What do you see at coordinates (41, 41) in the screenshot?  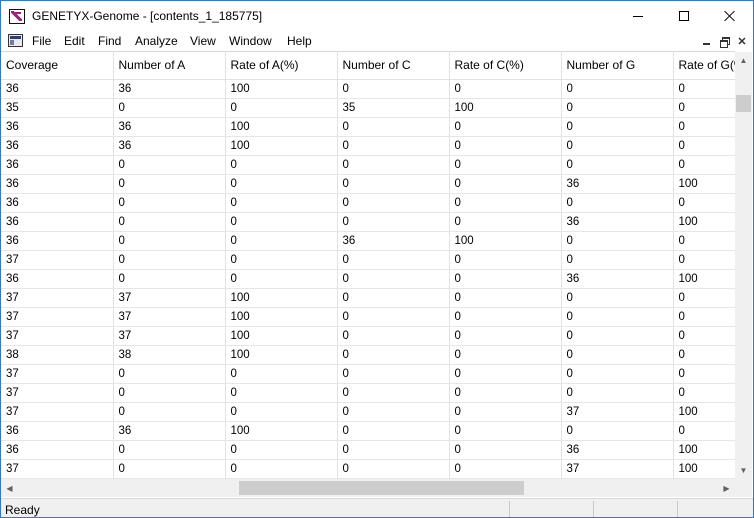 I see `menu-file: File` at bounding box center [41, 41].